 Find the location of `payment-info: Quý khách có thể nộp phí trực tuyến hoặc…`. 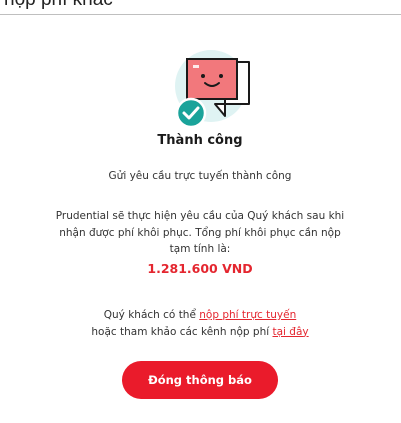

payment-info: Quý khách có thể nộp phí trực tuyến hoặc… is located at coordinates (200, 323).